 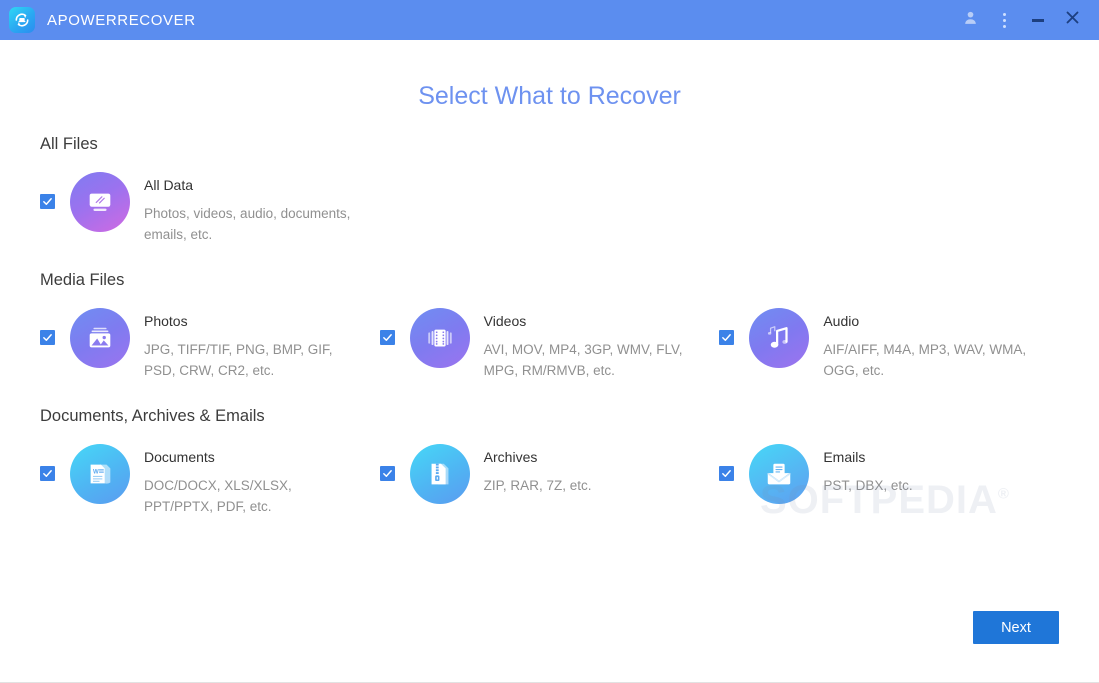 I want to click on documents-icon: W, so click(x=100, y=474).